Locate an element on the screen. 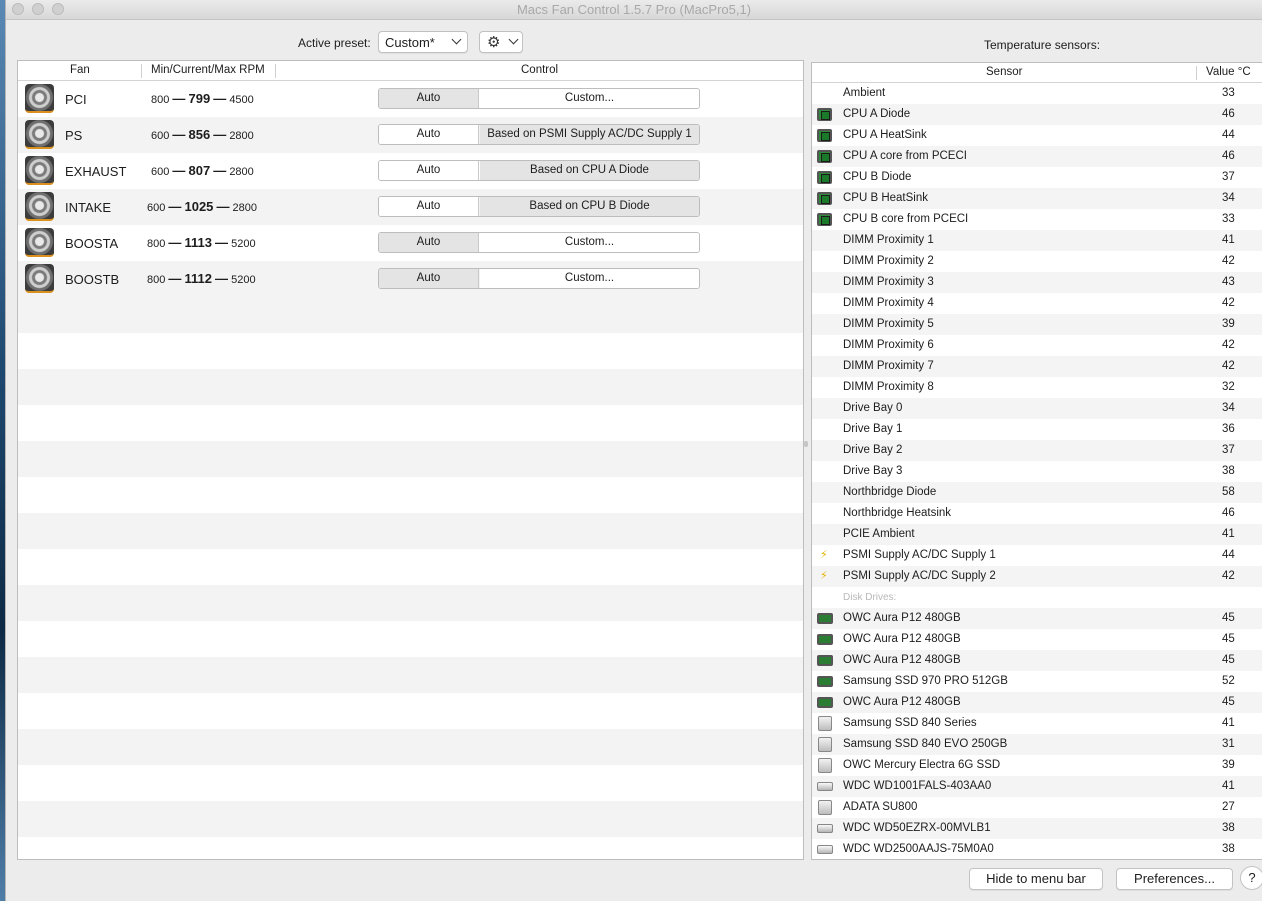 The width and height of the screenshot is (1262, 901). sensor-row: WDC WD2500AAJS-75M0A0 38 is located at coordinates (1037, 849).